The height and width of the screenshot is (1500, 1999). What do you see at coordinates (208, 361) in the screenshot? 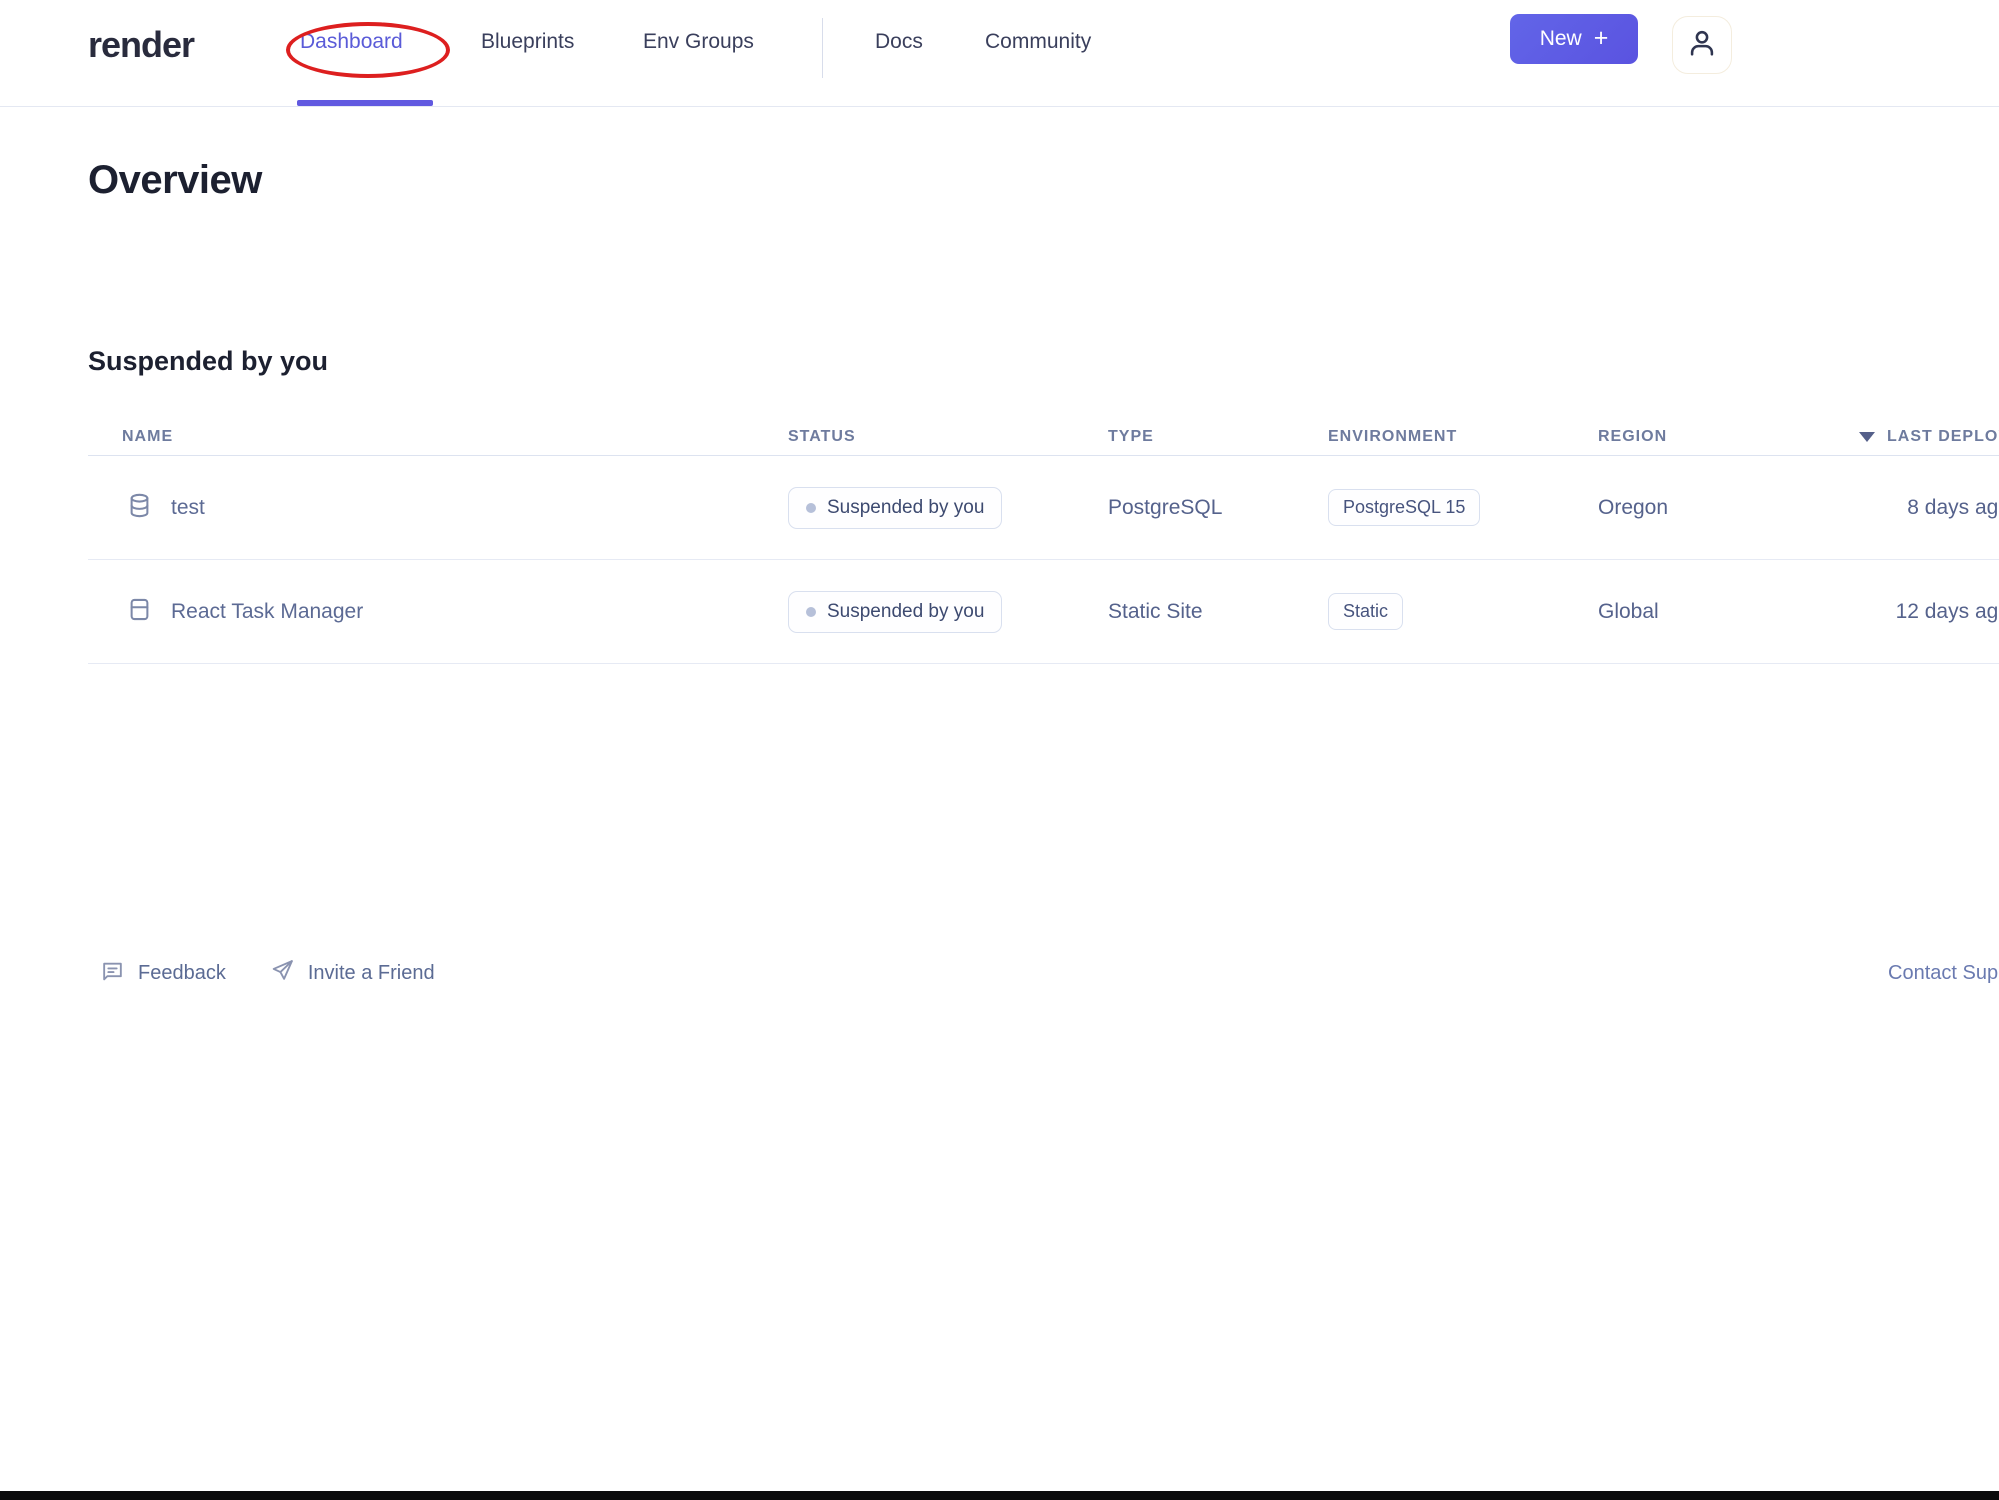
I see `section-title: Suspended by you` at bounding box center [208, 361].